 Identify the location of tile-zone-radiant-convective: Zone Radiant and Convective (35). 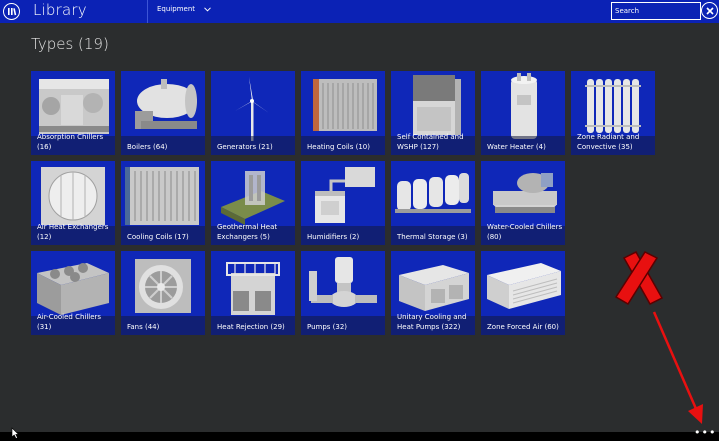
(613, 113).